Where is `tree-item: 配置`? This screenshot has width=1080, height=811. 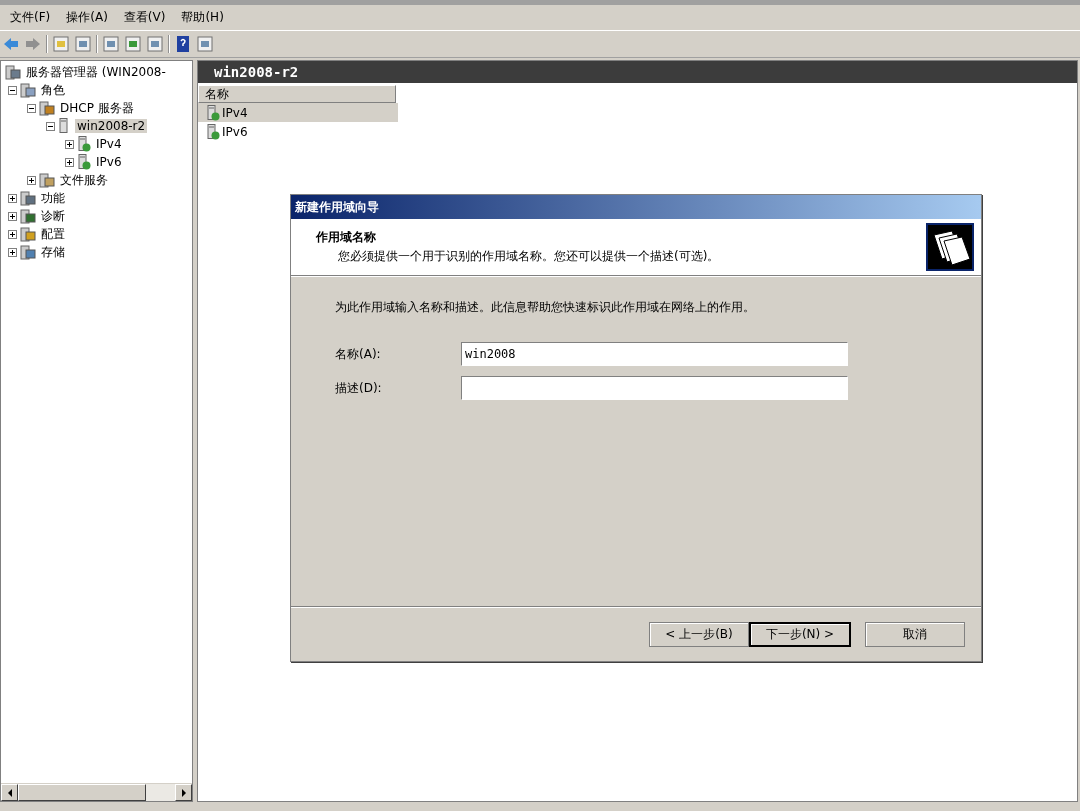
tree-item: 配置 is located at coordinates (53, 234).